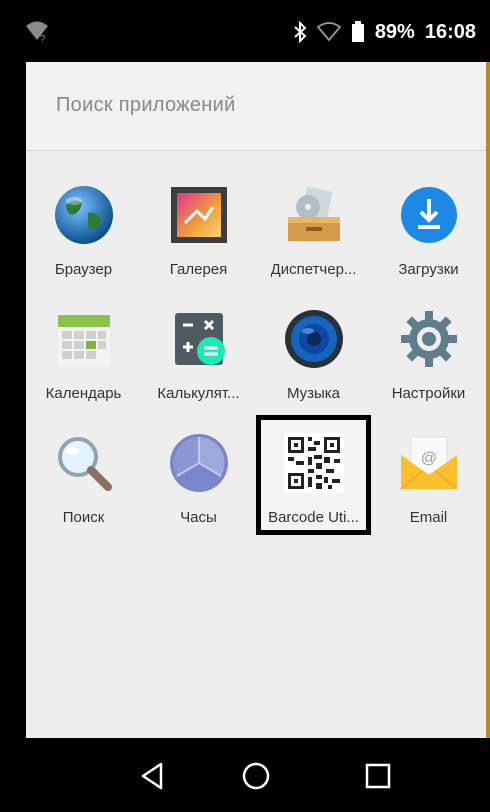 This screenshot has height=812, width=490. I want to click on app-settings: Настройки, so click(428, 351).